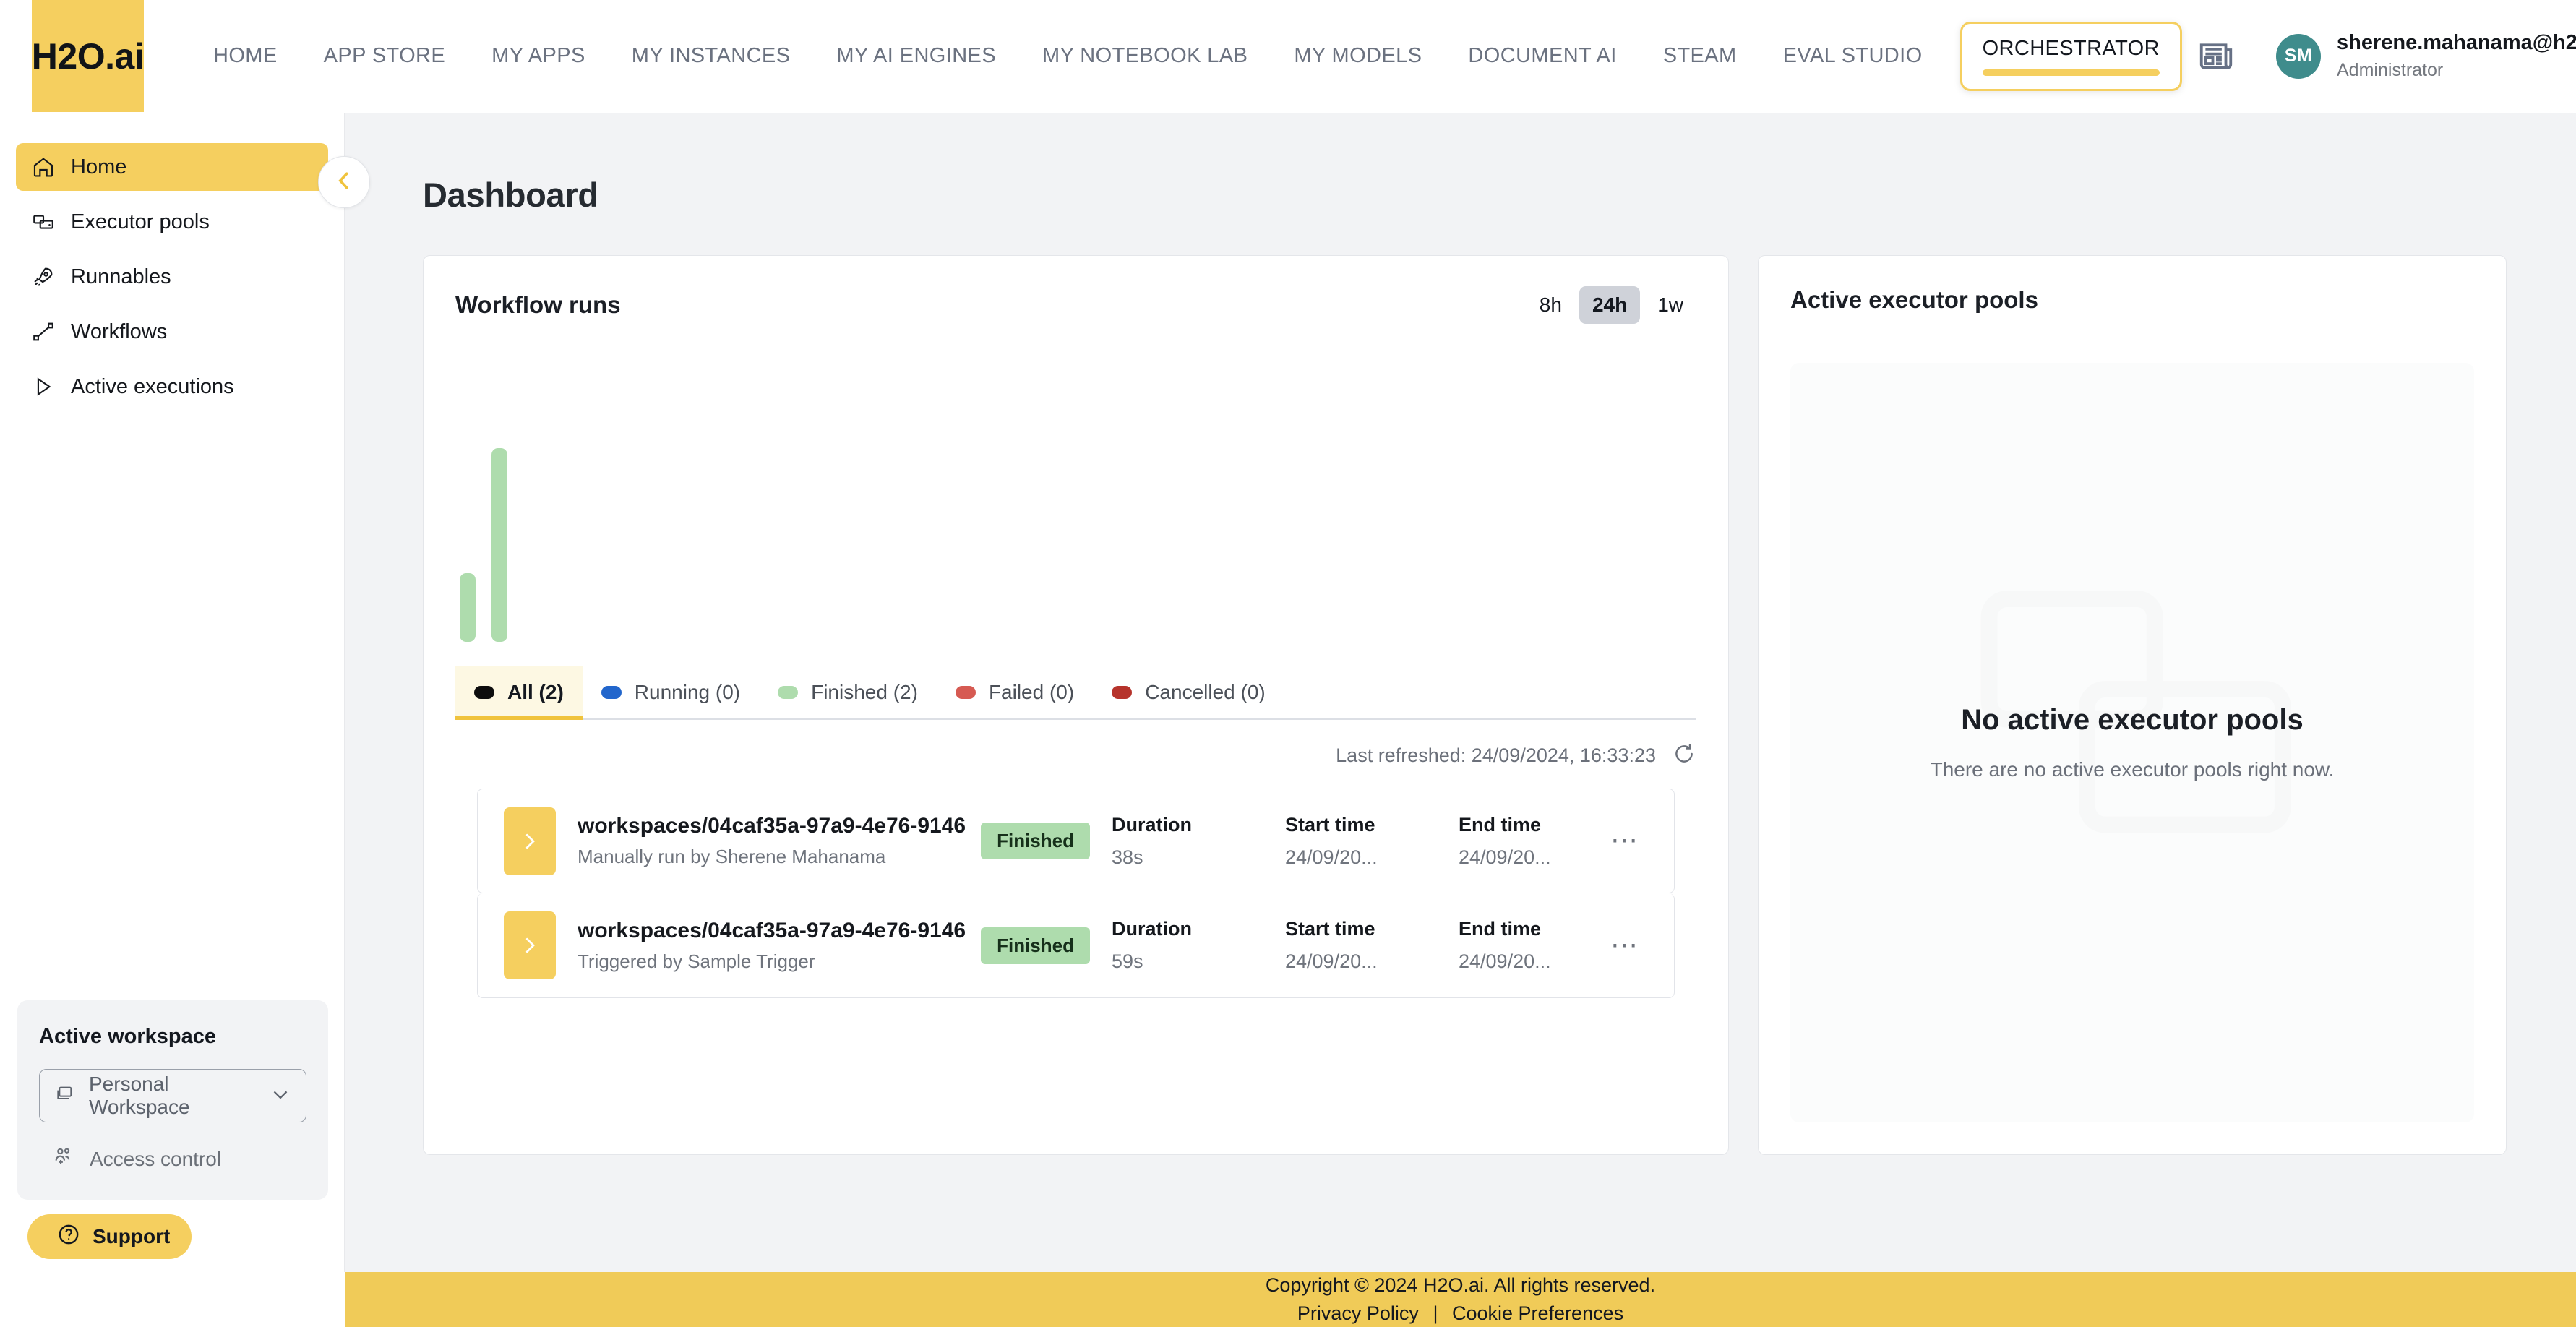 This screenshot has height=1327, width=2576. Describe the element at coordinates (121, 276) in the screenshot. I see `sidebar-item-runnables-label: Runnables` at that location.